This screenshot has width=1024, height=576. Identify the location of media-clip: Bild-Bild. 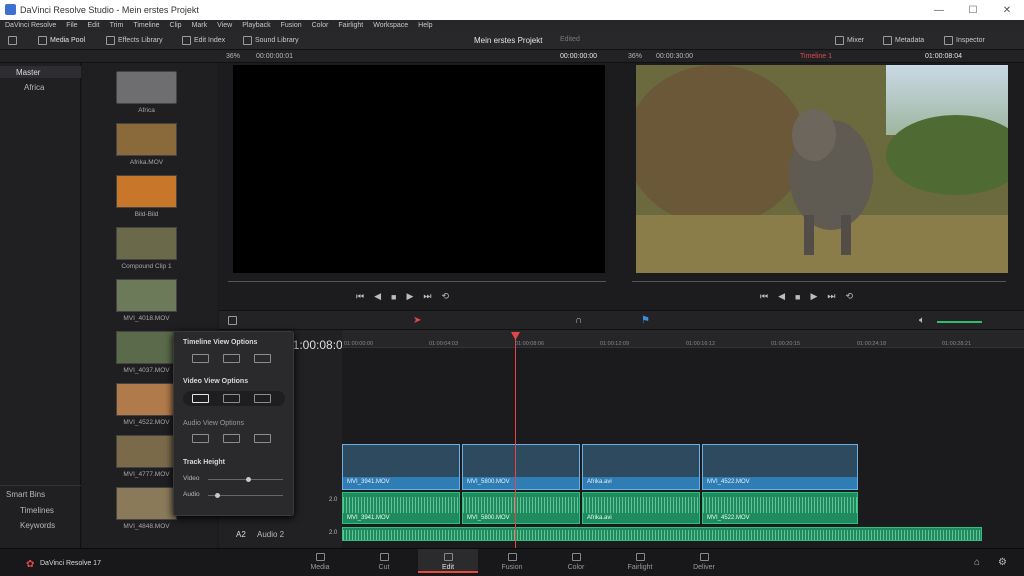
(146, 196).